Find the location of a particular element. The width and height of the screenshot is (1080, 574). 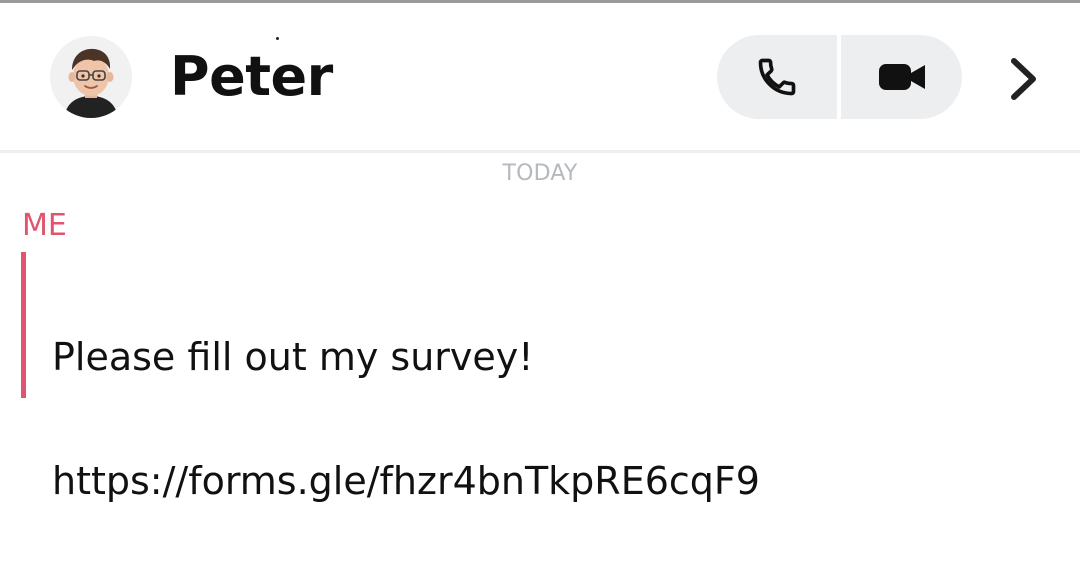

message-accent-bar is located at coordinates (23, 325).